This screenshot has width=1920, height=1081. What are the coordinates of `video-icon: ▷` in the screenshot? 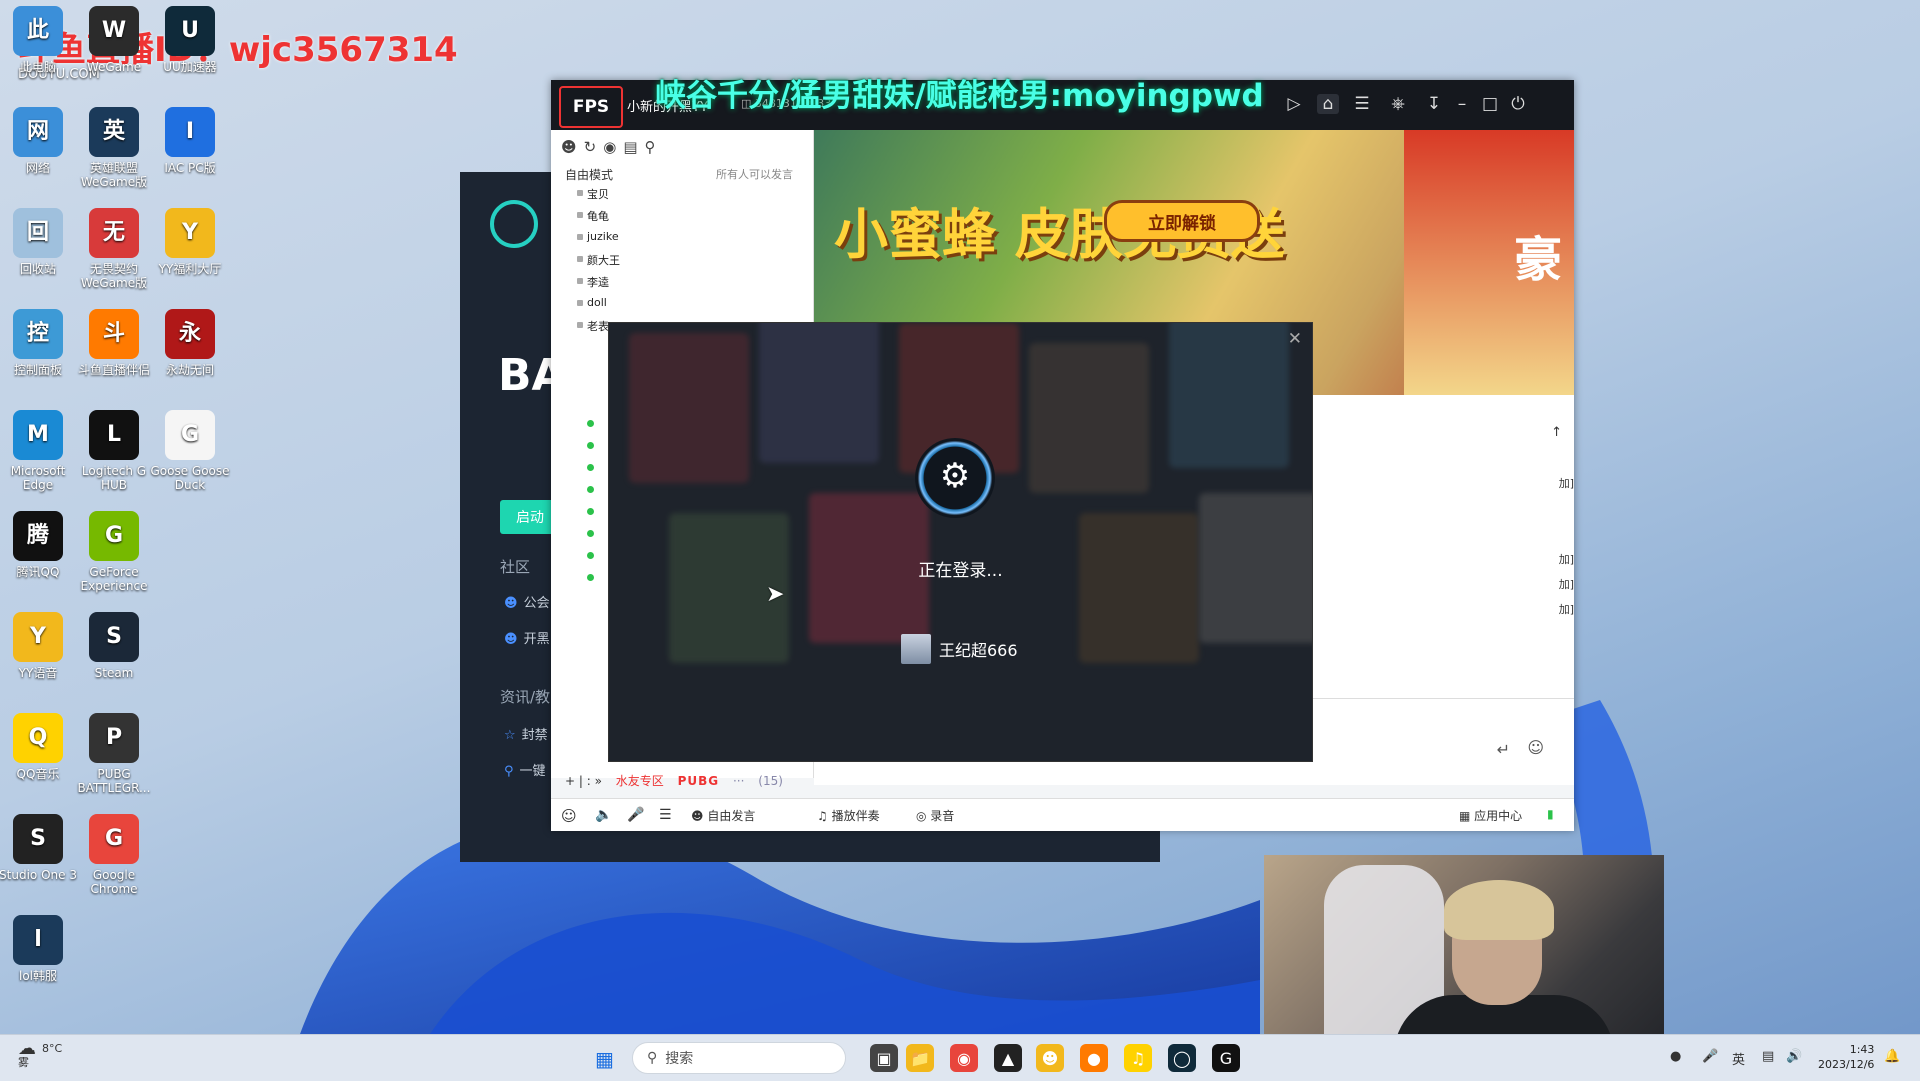 It's located at (1294, 104).